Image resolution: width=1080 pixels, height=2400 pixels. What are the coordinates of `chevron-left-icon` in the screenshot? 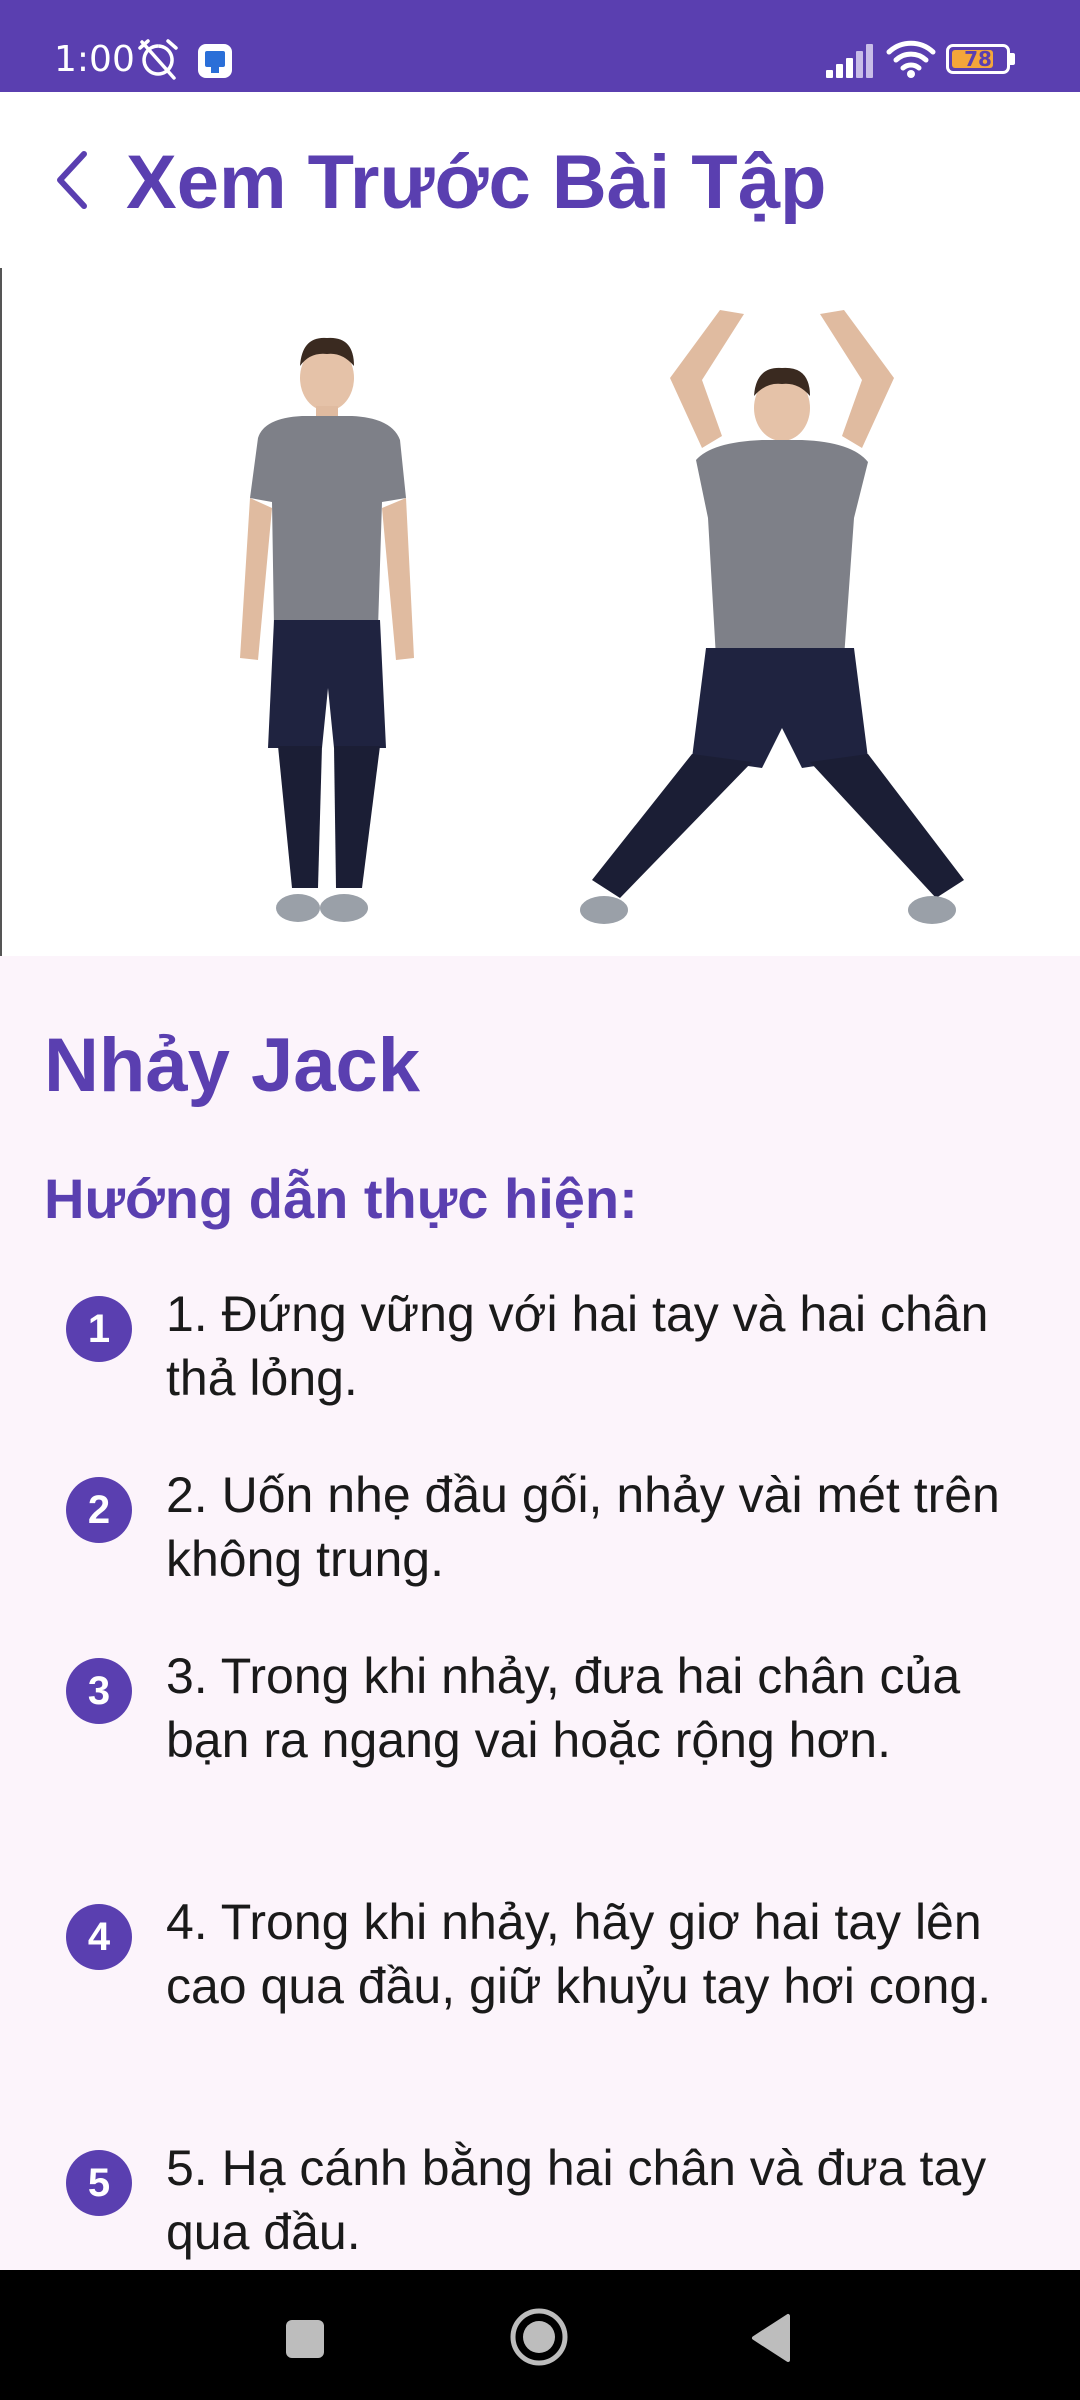 It's located at (72, 180).